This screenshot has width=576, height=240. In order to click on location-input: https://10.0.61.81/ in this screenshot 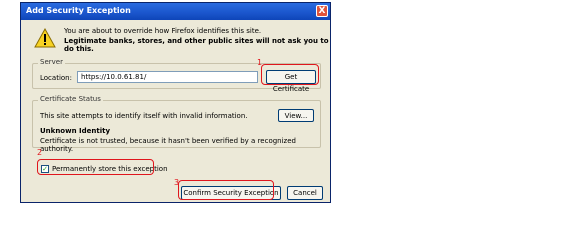, I will do `click(167, 77)`.